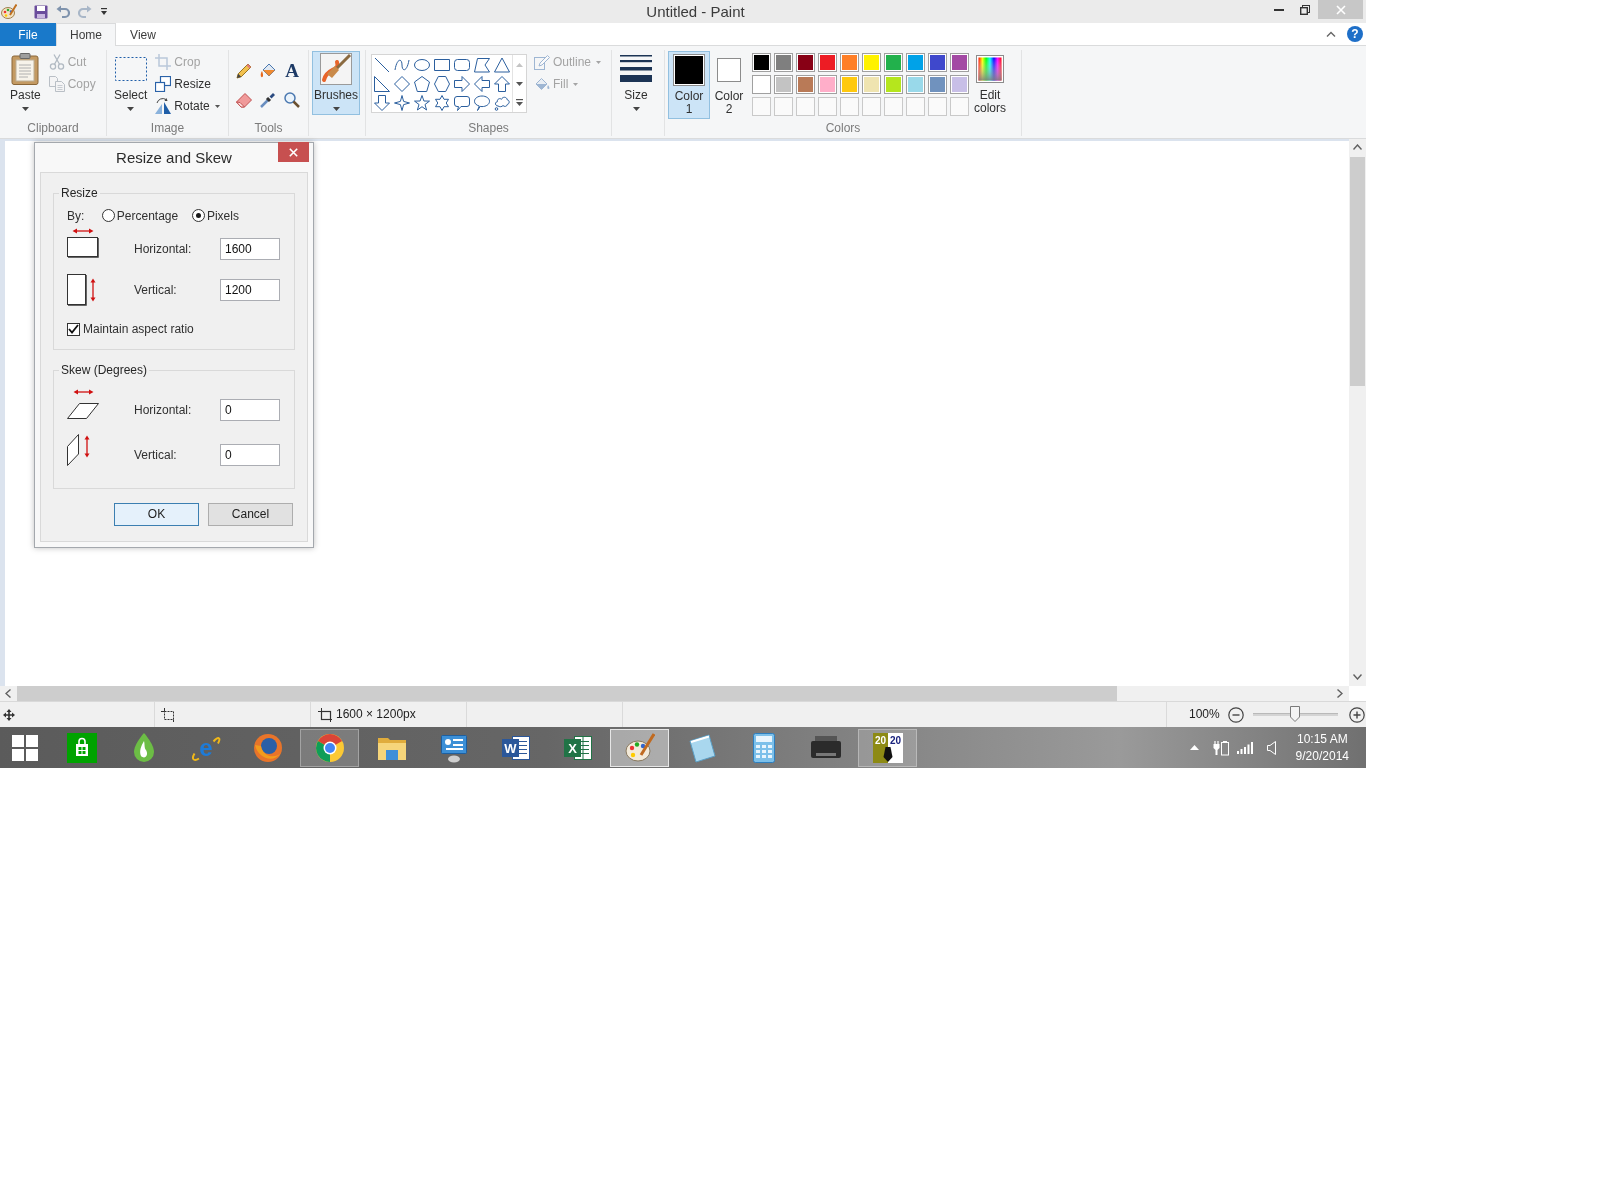 The height and width of the screenshot is (1200, 1600). What do you see at coordinates (462, 102) in the screenshot?
I see `rectangle-callout-icon` at bounding box center [462, 102].